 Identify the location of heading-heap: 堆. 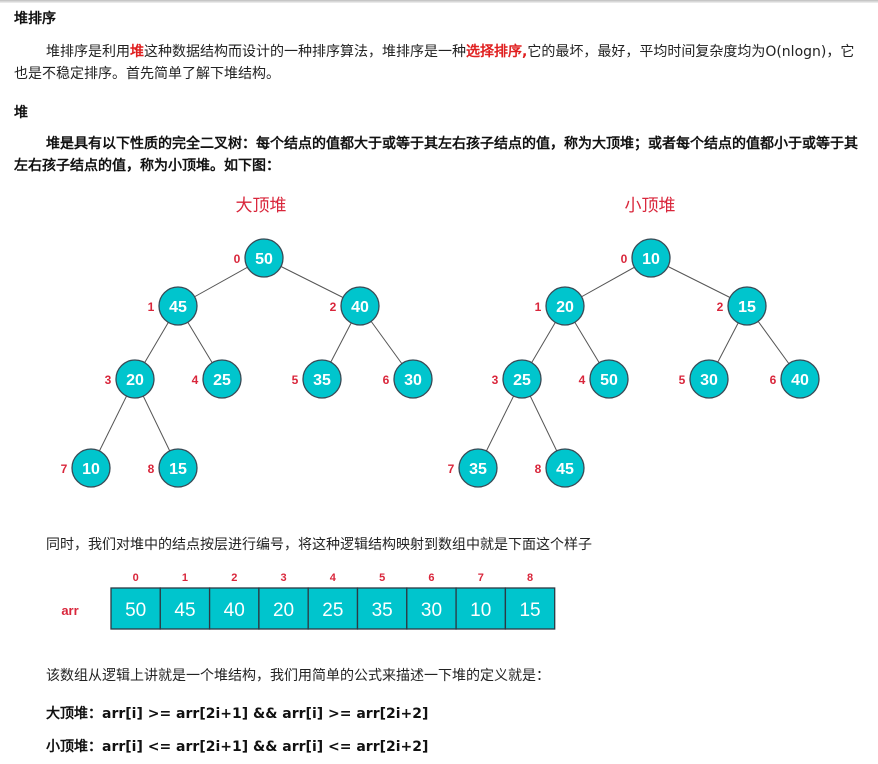
(21, 113).